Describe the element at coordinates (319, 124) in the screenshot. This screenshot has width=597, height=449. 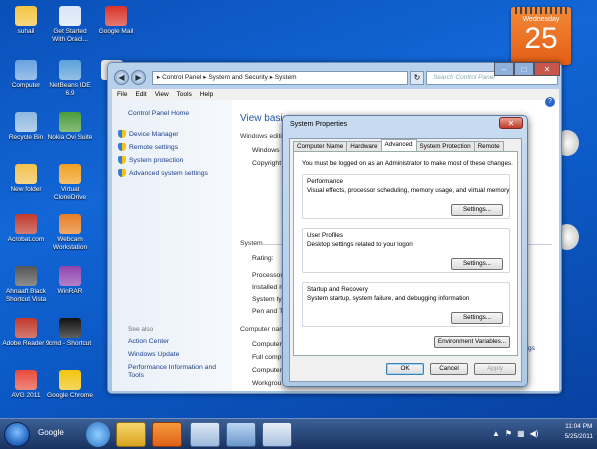
I see `dialog-title: System Properties` at that location.